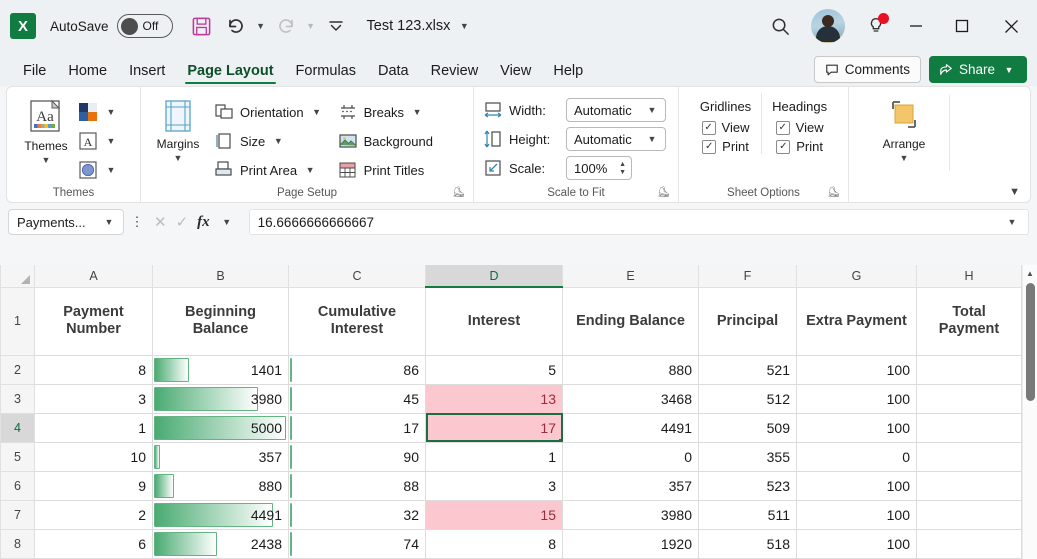  What do you see at coordinates (17, 514) in the screenshot?
I see `row-header-7: 7` at bounding box center [17, 514].